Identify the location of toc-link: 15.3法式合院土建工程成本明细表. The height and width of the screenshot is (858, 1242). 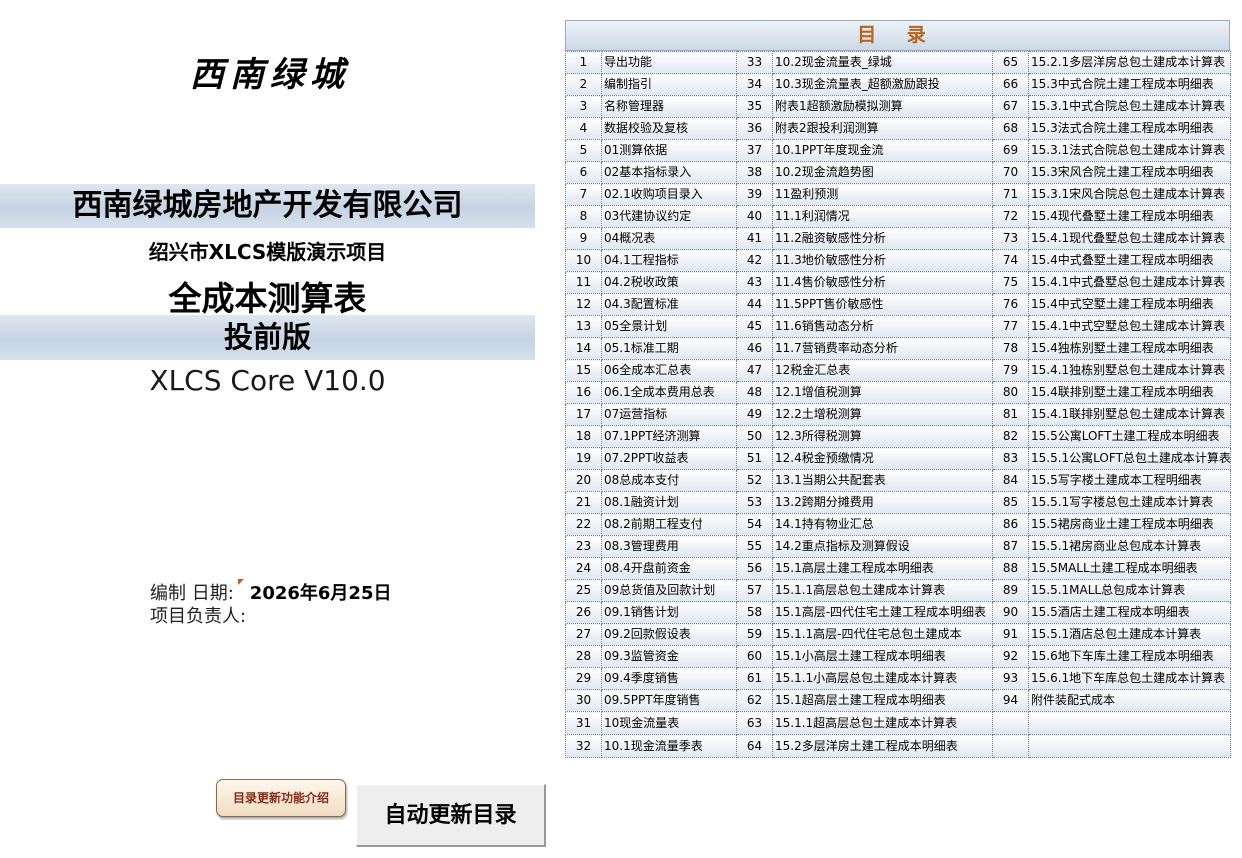
(1129, 128).